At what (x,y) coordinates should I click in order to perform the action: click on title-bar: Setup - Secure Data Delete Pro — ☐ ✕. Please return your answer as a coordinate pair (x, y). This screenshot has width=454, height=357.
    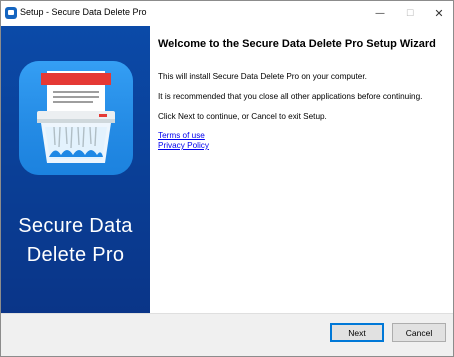
    Looking at the image, I should click on (227, 13).